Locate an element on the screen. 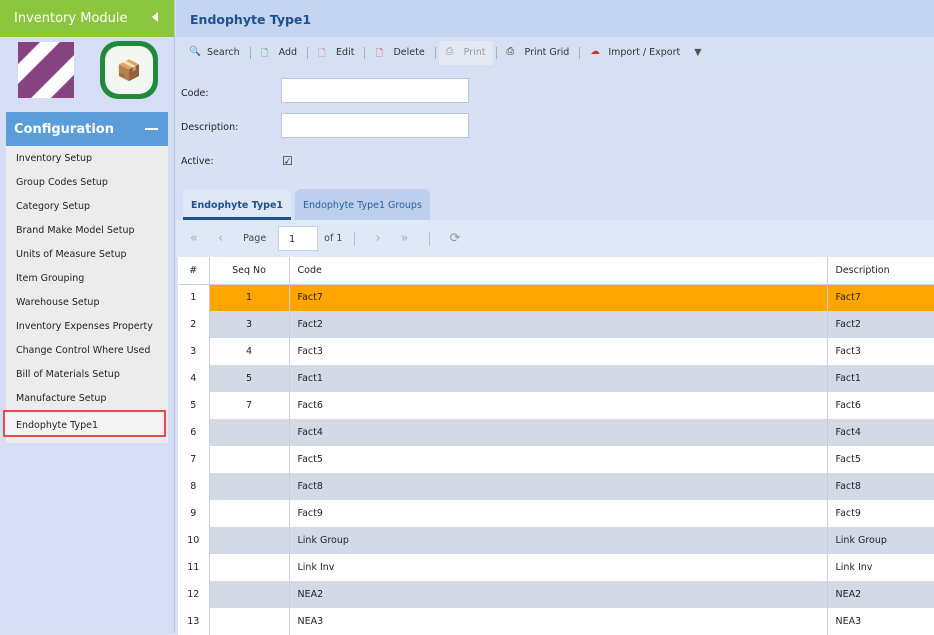  row-index: 9 is located at coordinates (194, 513).